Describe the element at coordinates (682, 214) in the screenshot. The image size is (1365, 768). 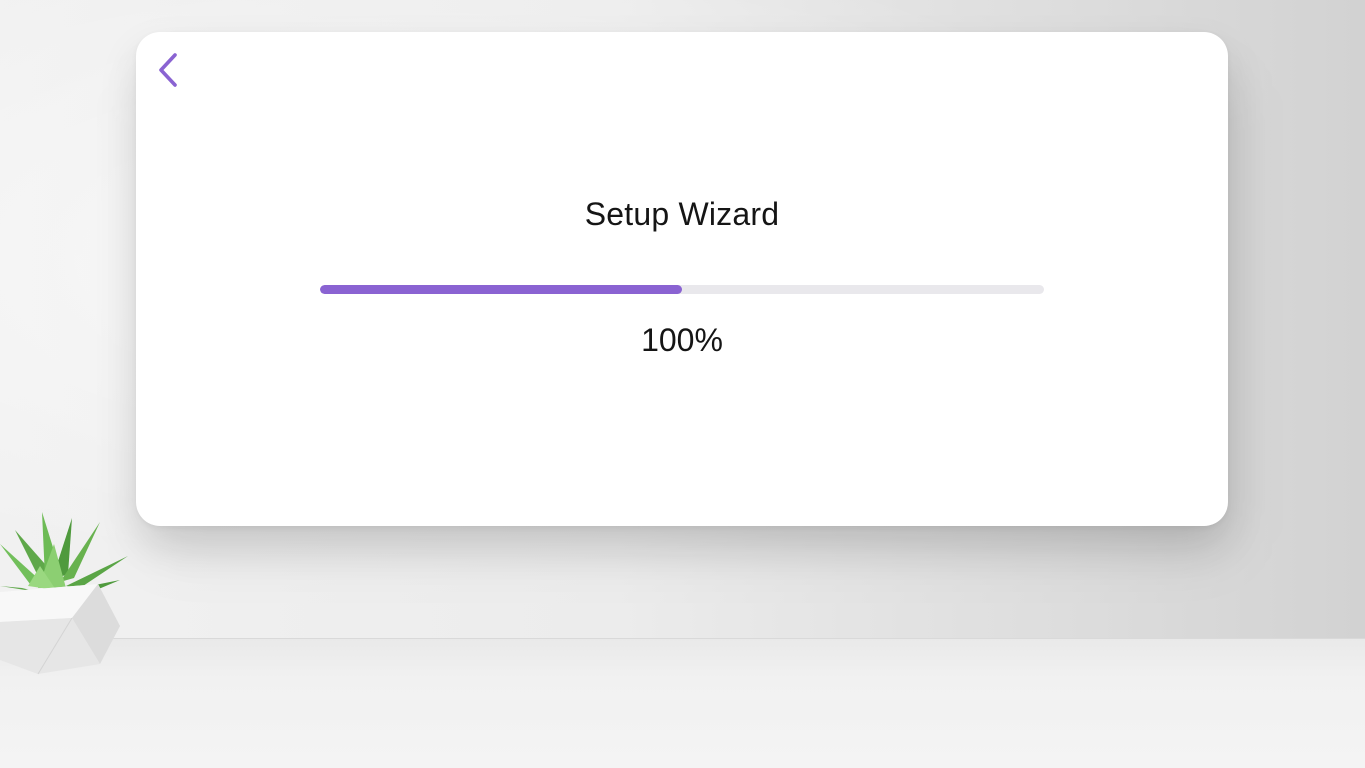
I see `page-title: Setup Wizard` at that location.